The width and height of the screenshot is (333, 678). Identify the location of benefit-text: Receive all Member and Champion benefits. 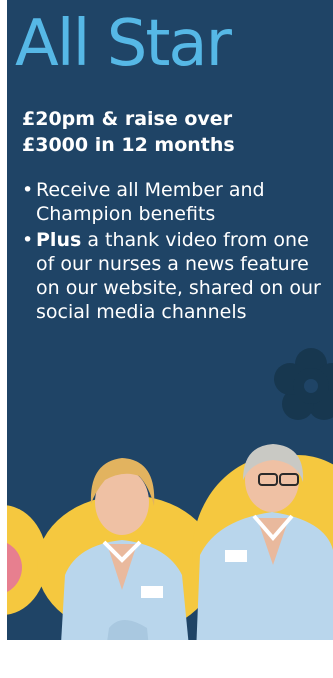
(150, 202).